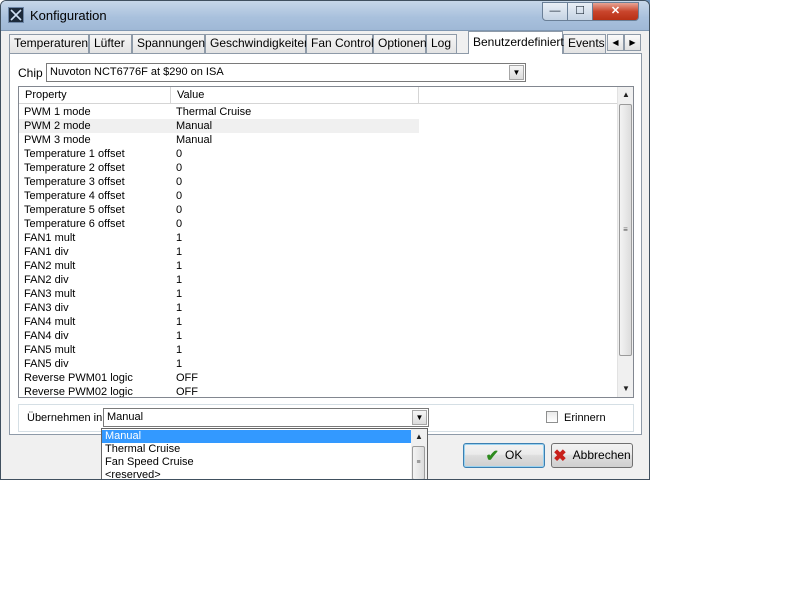  I want to click on property-cell: Temperature 4 offset, so click(95, 196).